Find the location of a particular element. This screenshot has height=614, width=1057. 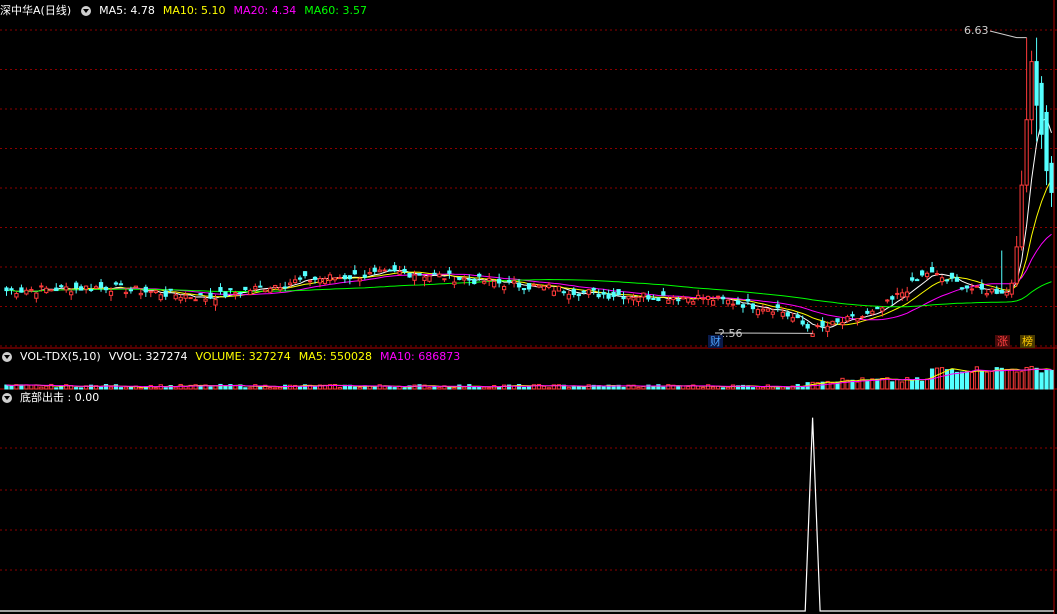

limit-up-badge: 涨 is located at coordinates (1002, 341).